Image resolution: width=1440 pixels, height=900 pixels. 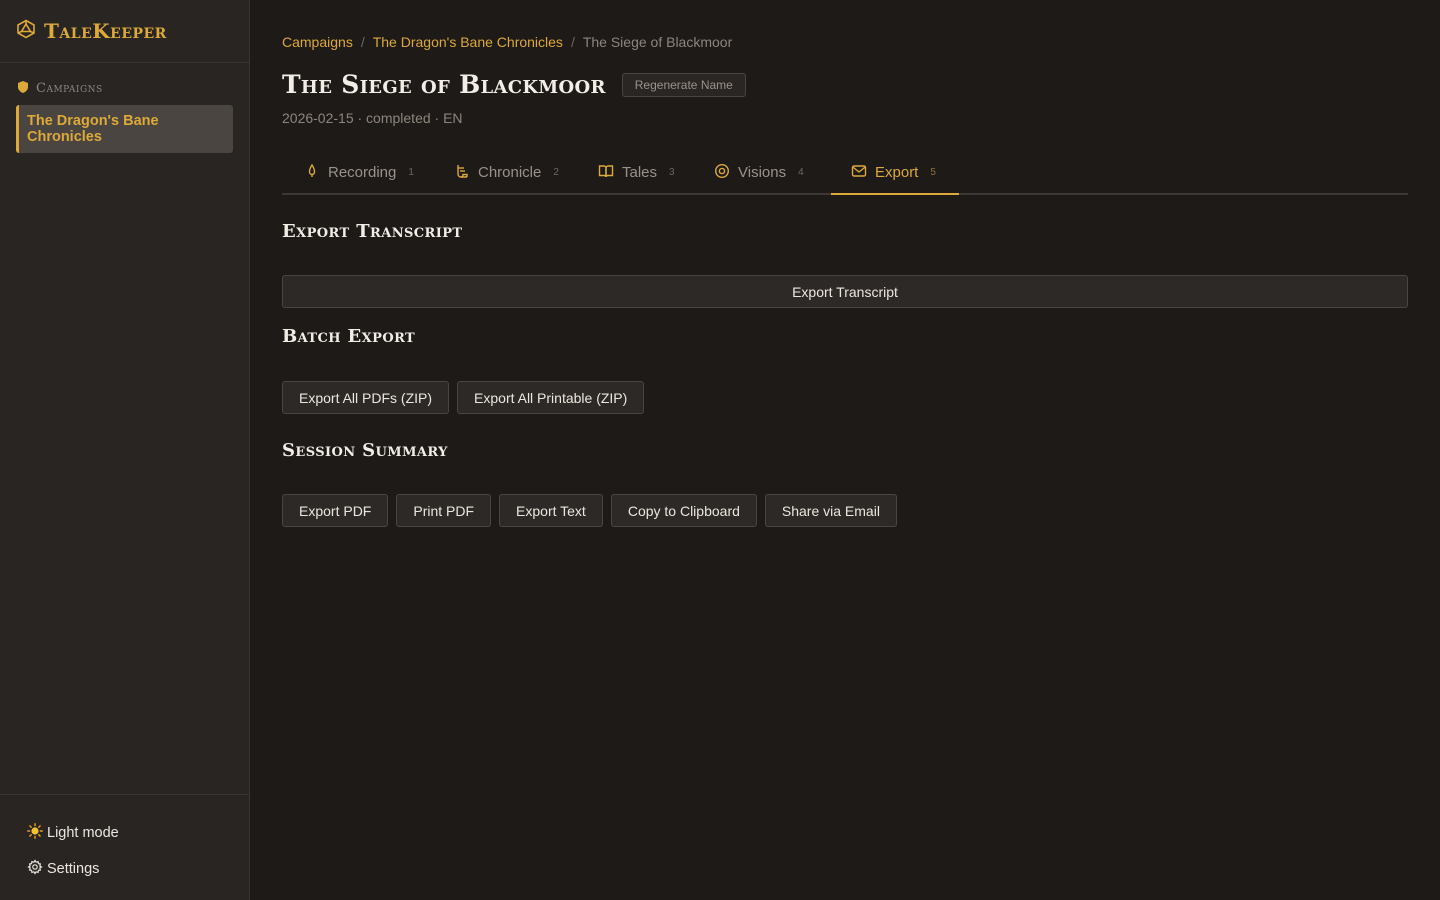 What do you see at coordinates (124, 847) in the screenshot?
I see `sidebar-footer: Light mode Settings` at bounding box center [124, 847].